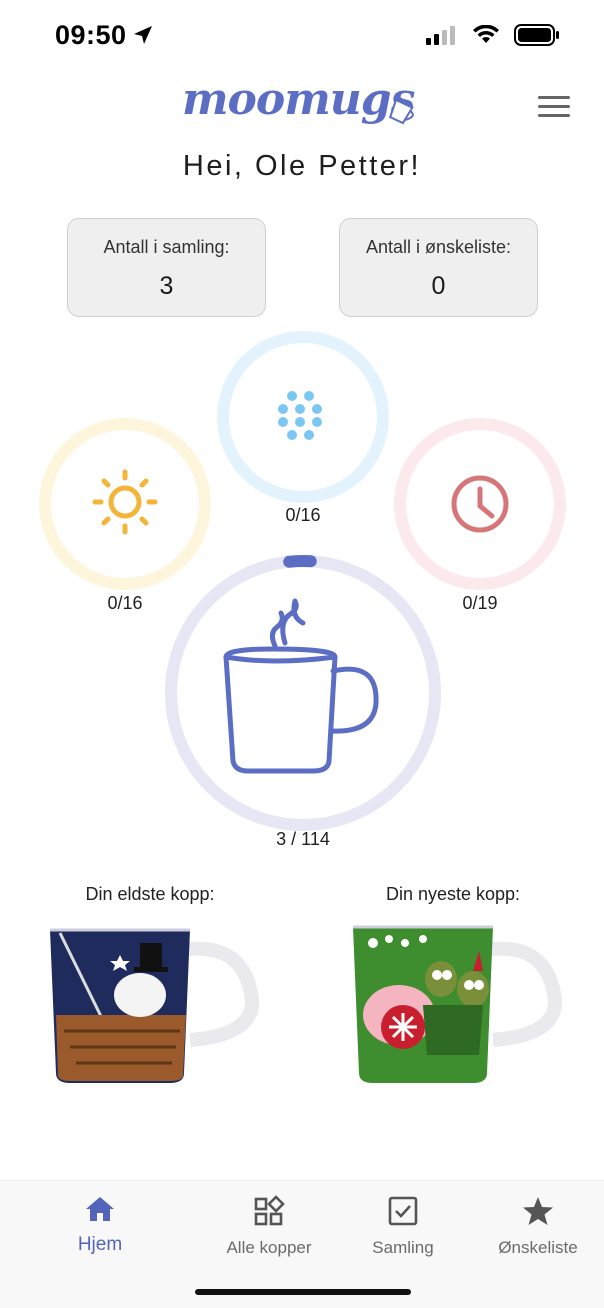 The width and height of the screenshot is (604, 1308). What do you see at coordinates (100, 1225) in the screenshot?
I see `tab-home: Hjem` at bounding box center [100, 1225].